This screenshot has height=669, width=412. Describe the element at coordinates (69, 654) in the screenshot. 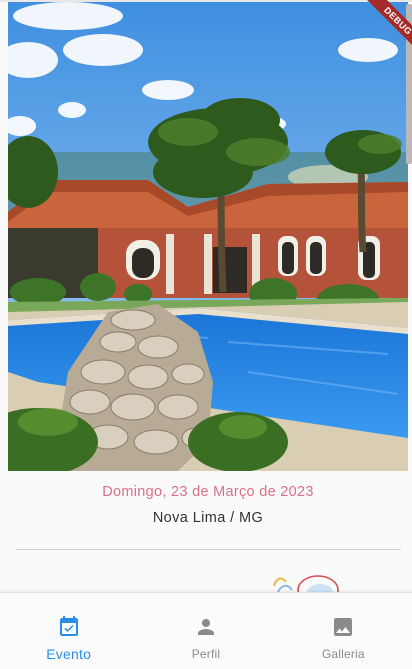

I see `nav-label-evento: Evento` at that location.